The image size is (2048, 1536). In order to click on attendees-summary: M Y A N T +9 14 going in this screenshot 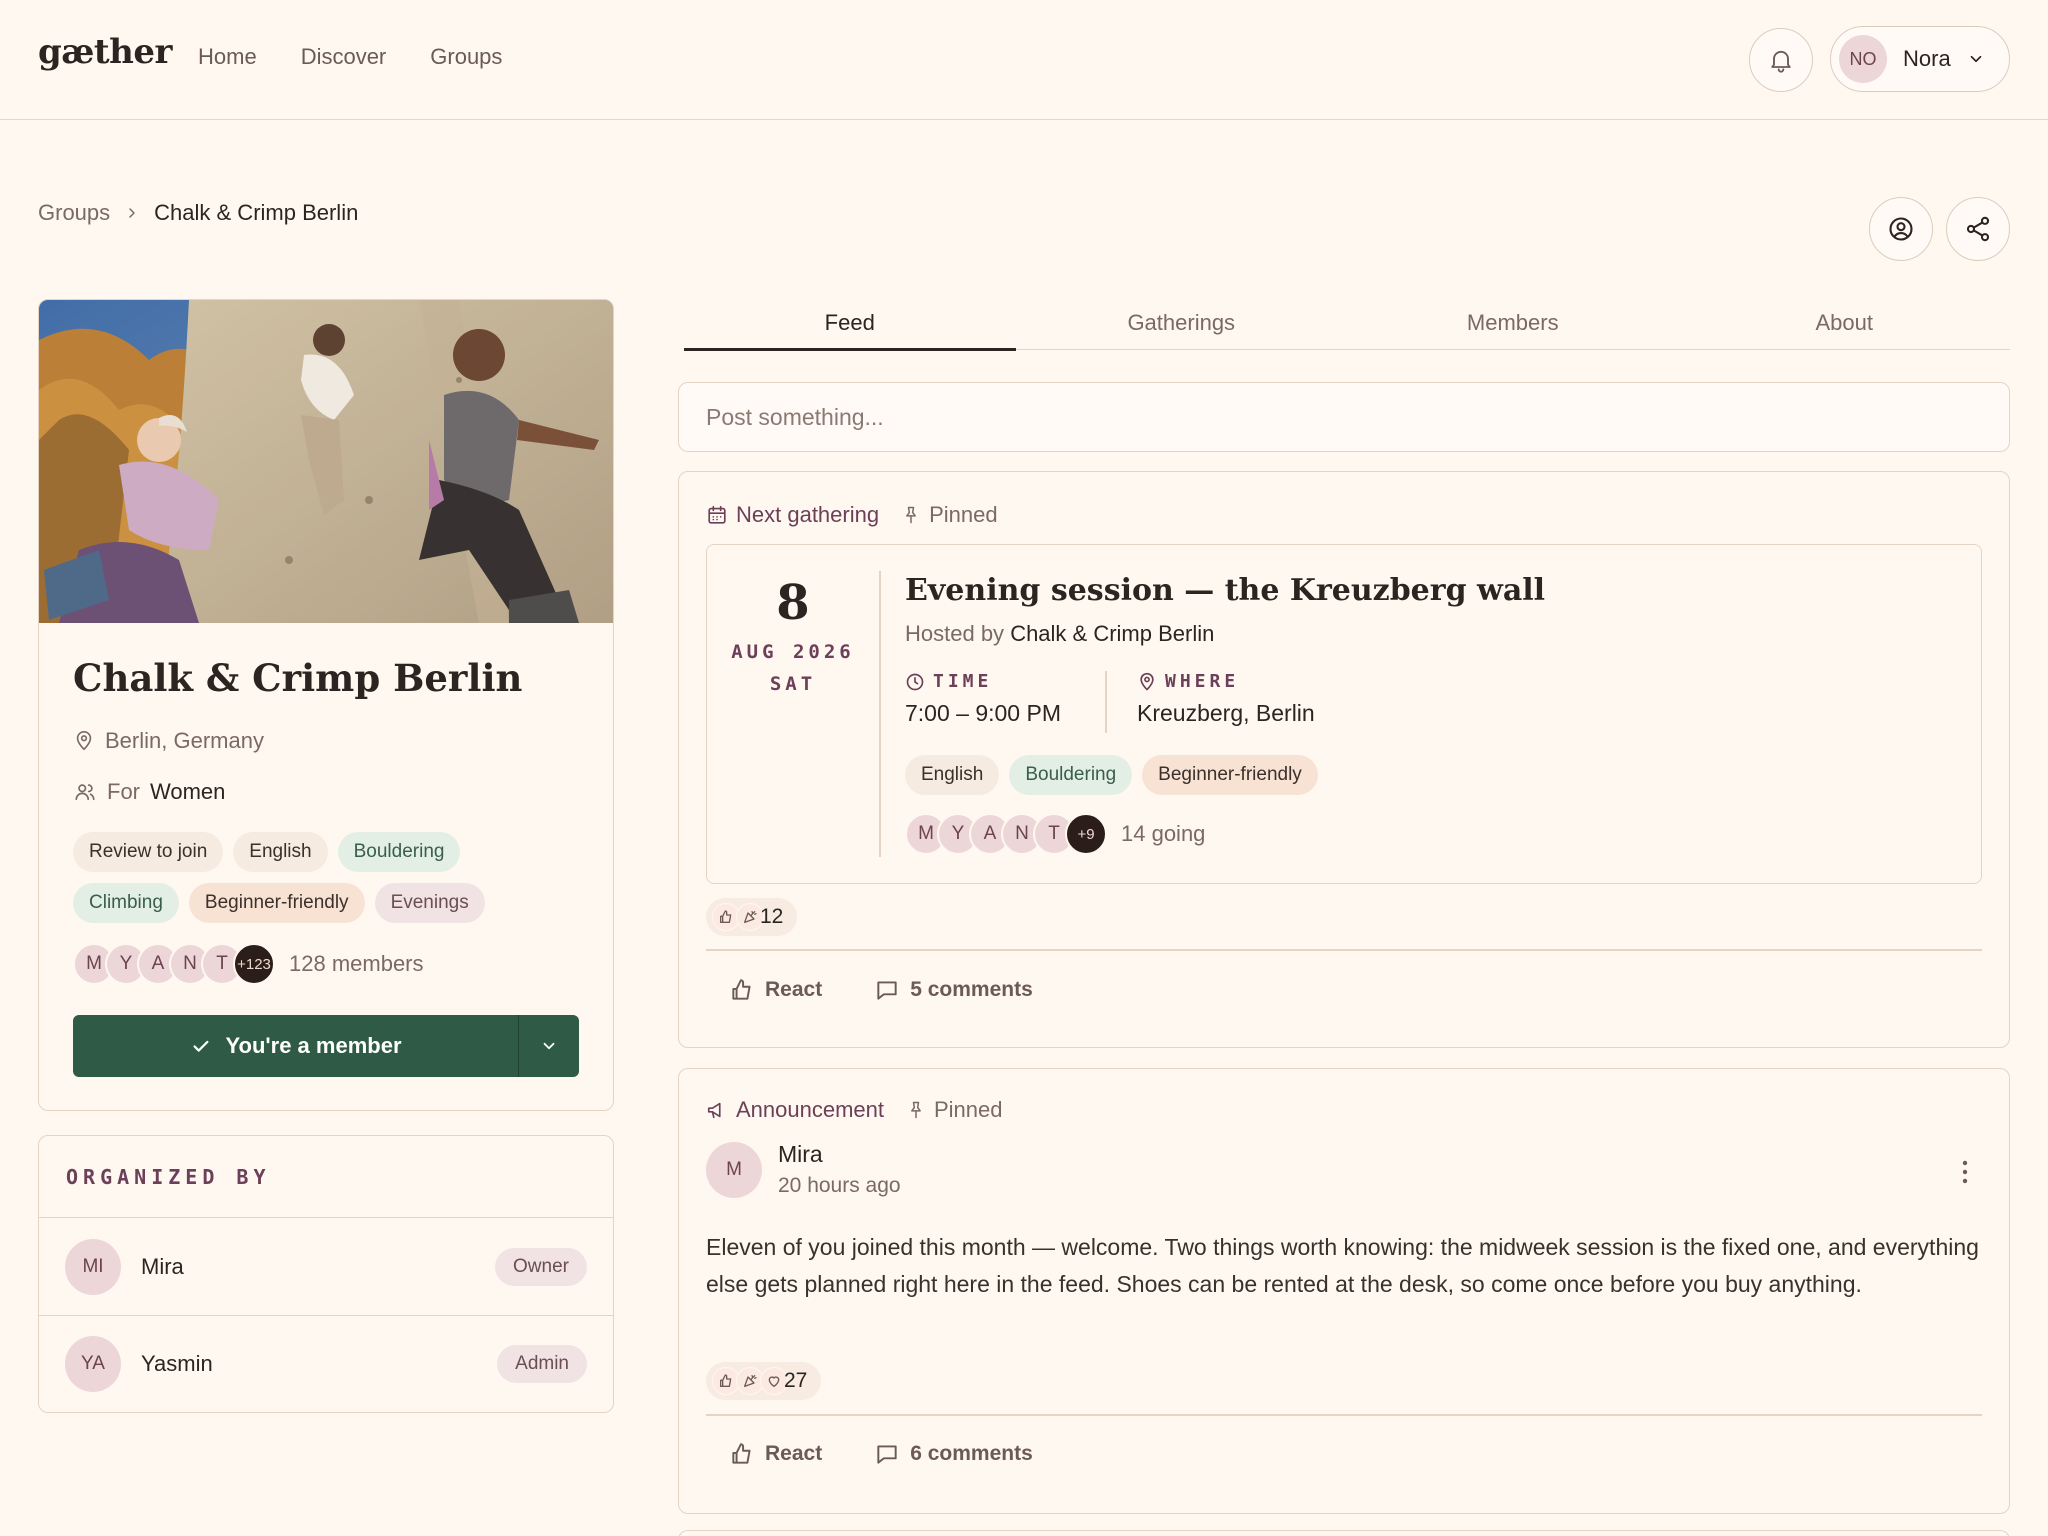, I will do `click(1055, 834)`.